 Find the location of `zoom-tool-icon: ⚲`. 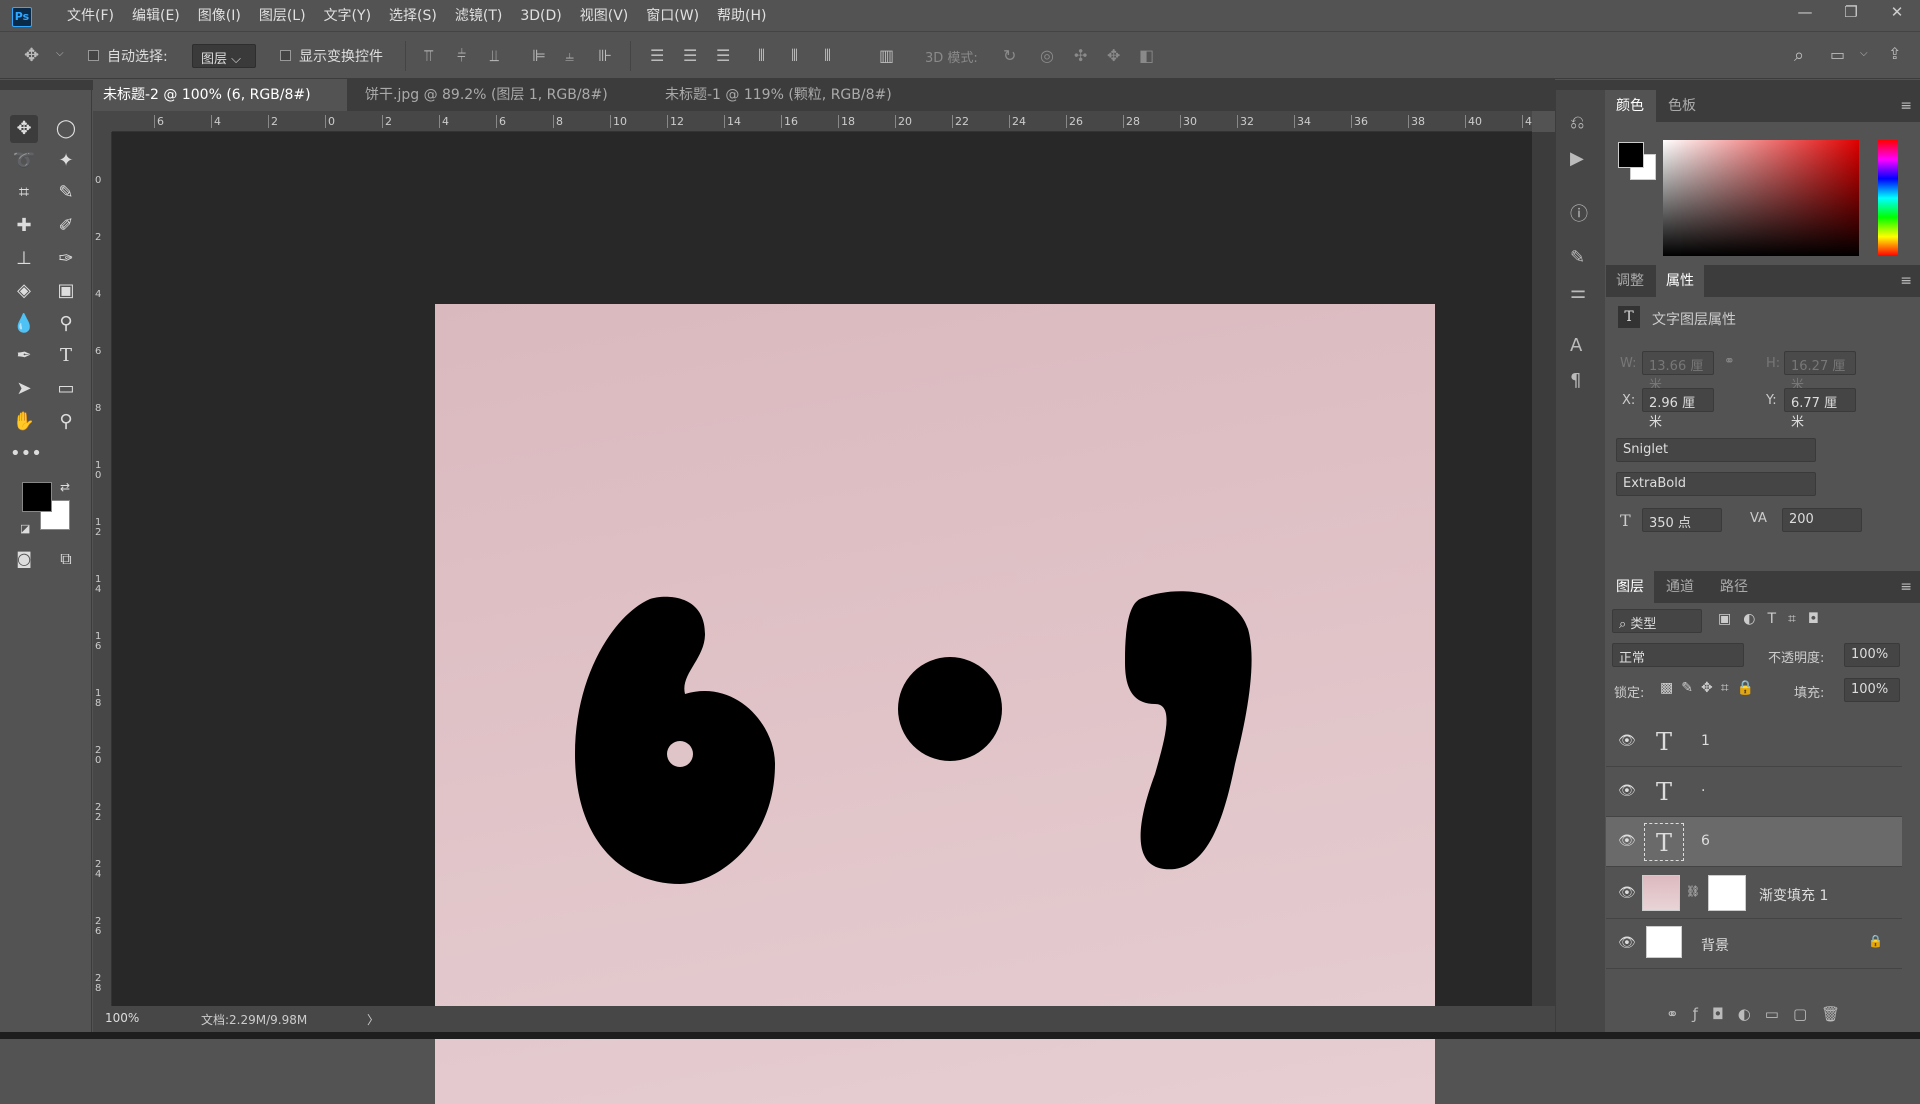

zoom-tool-icon: ⚲ is located at coordinates (66, 422).